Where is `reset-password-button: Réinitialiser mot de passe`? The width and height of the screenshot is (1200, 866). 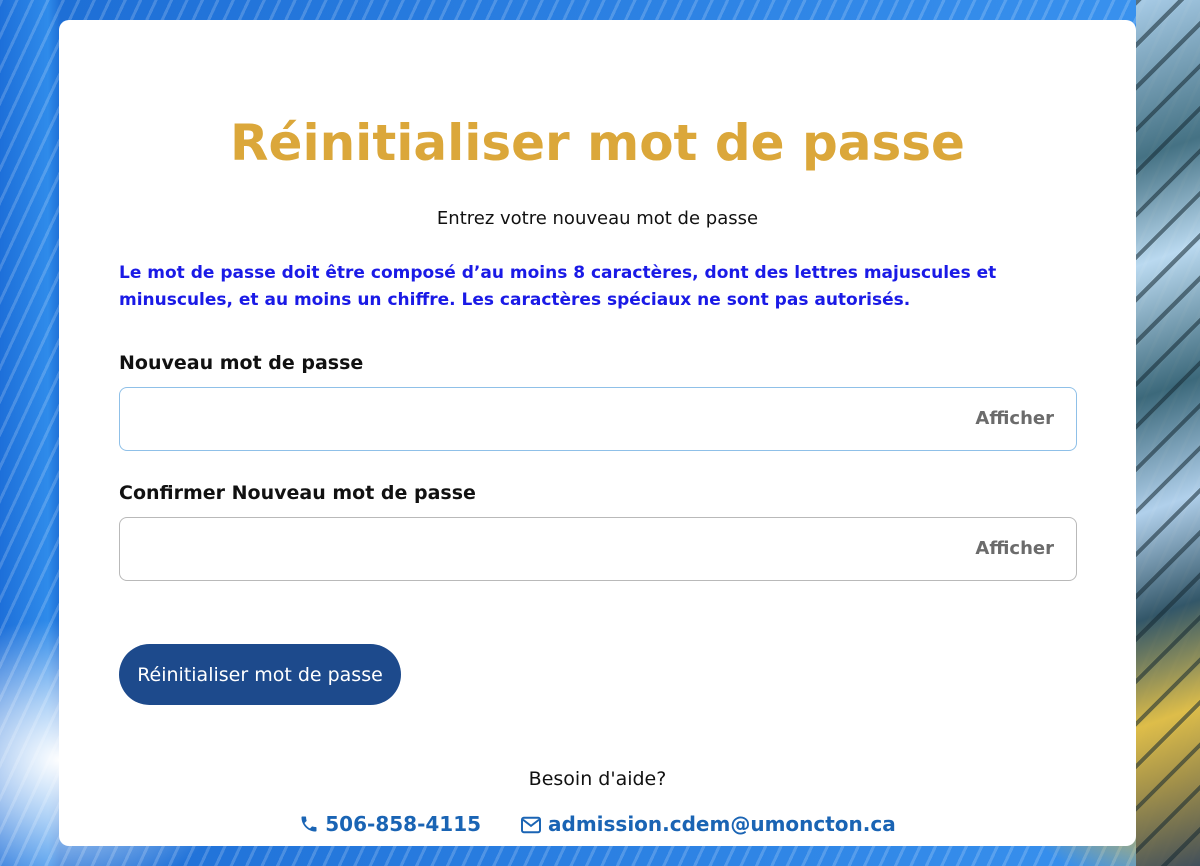
reset-password-button: Réinitialiser mot de passe is located at coordinates (260, 674).